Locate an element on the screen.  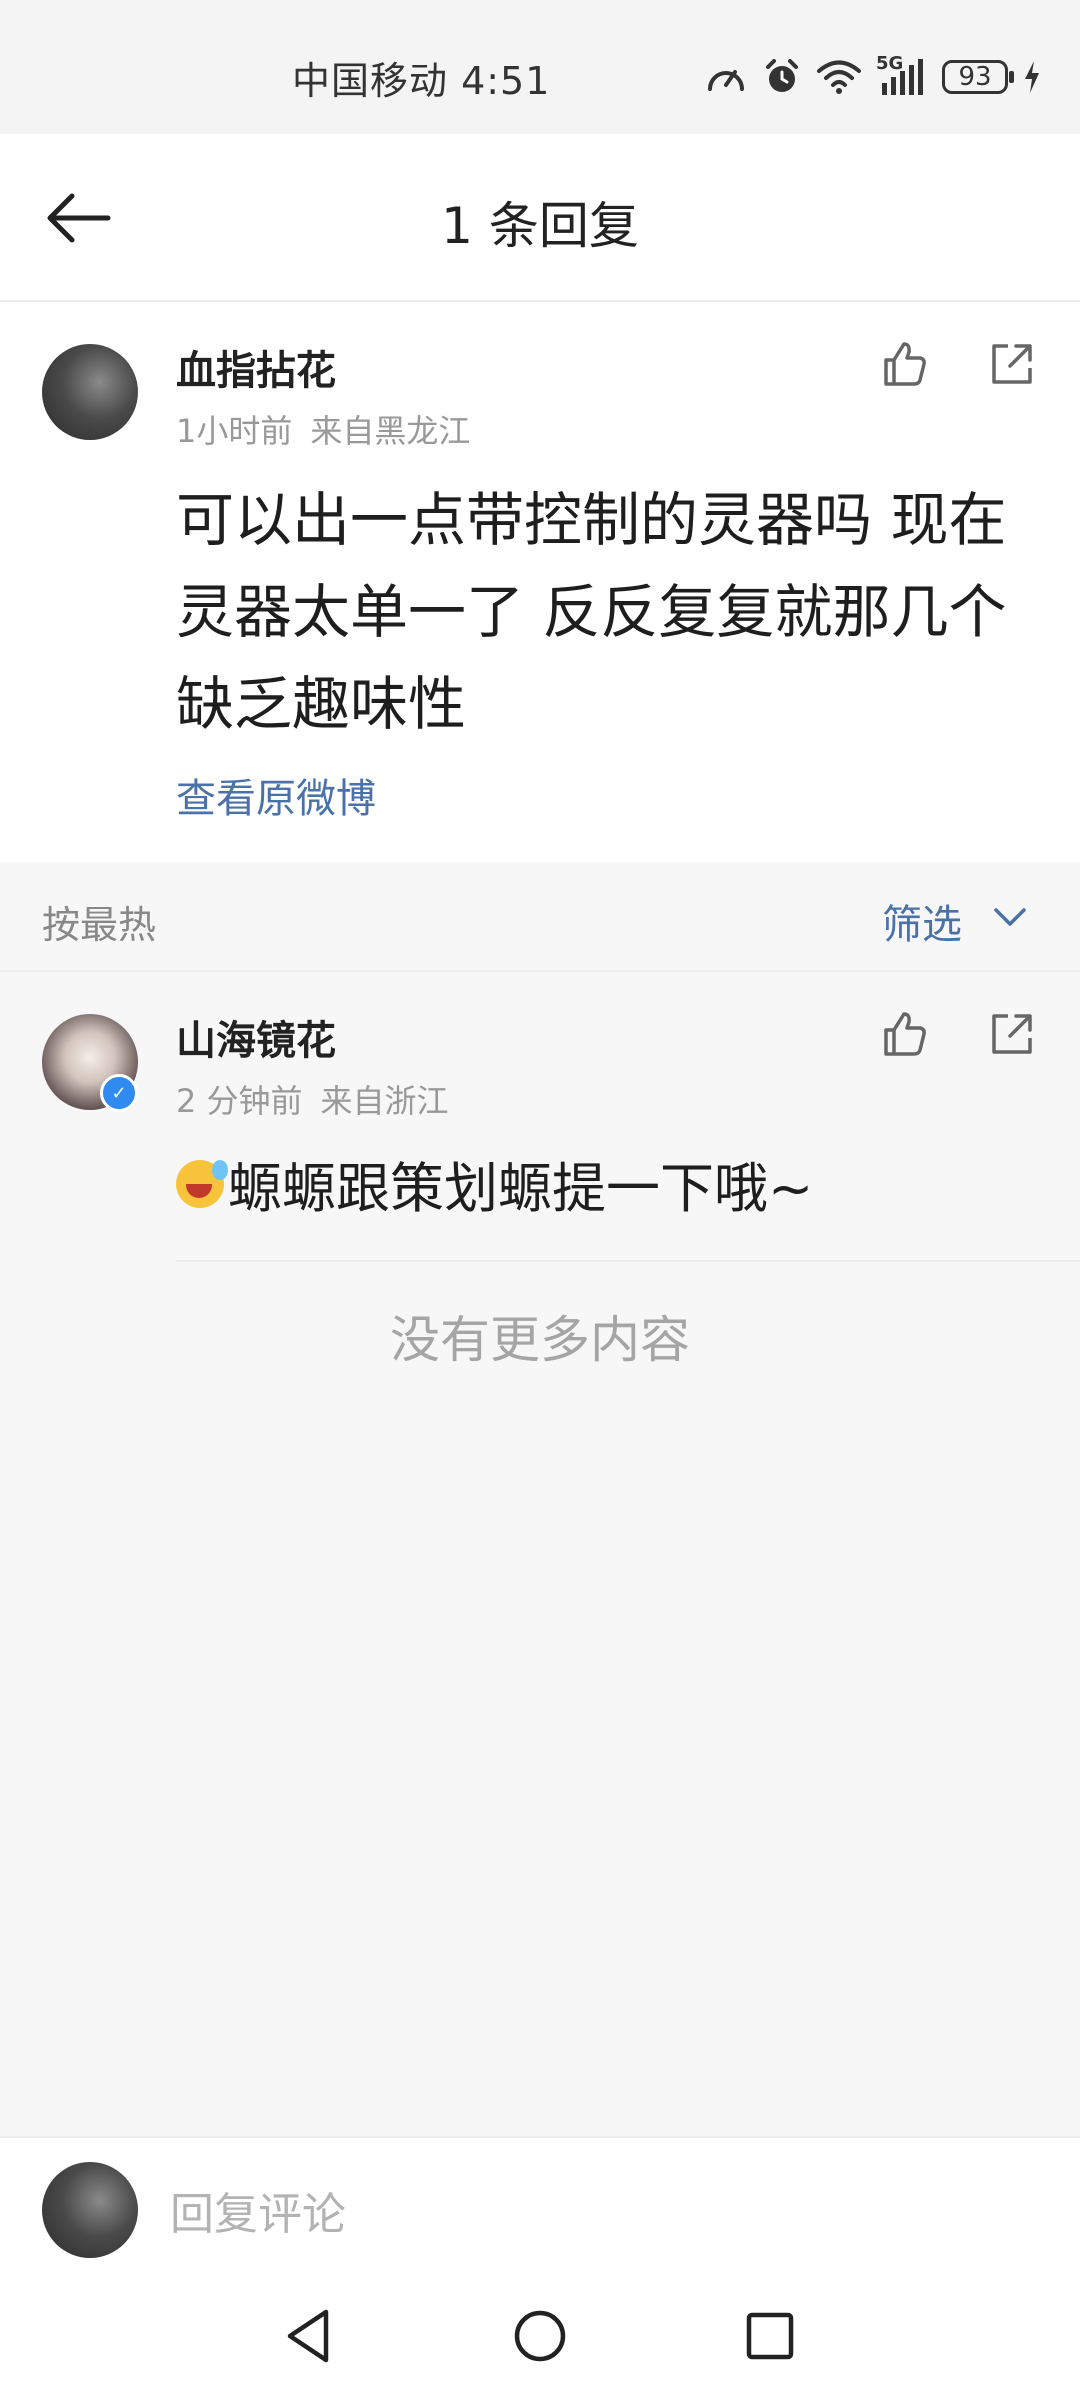
reply-meta: 2 分钟前 来自浙江 is located at coordinates (312, 1099).